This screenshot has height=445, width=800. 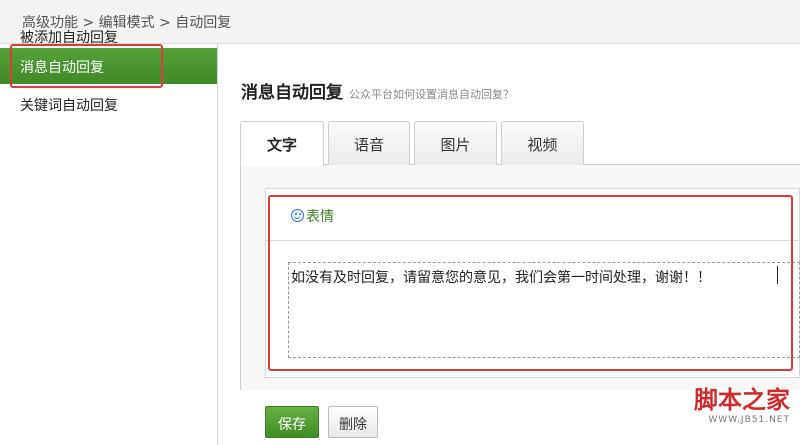 What do you see at coordinates (292, 422) in the screenshot?
I see `save-button: 保存` at bounding box center [292, 422].